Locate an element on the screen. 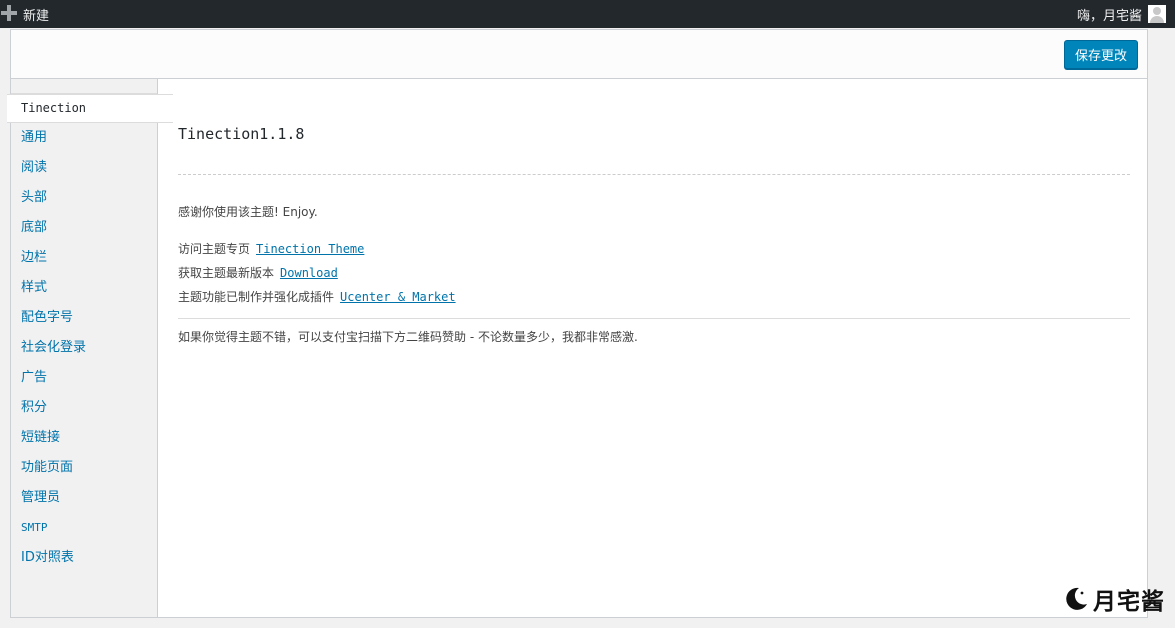 This screenshot has height=628, width=1175. download-link: Download is located at coordinates (309, 273).